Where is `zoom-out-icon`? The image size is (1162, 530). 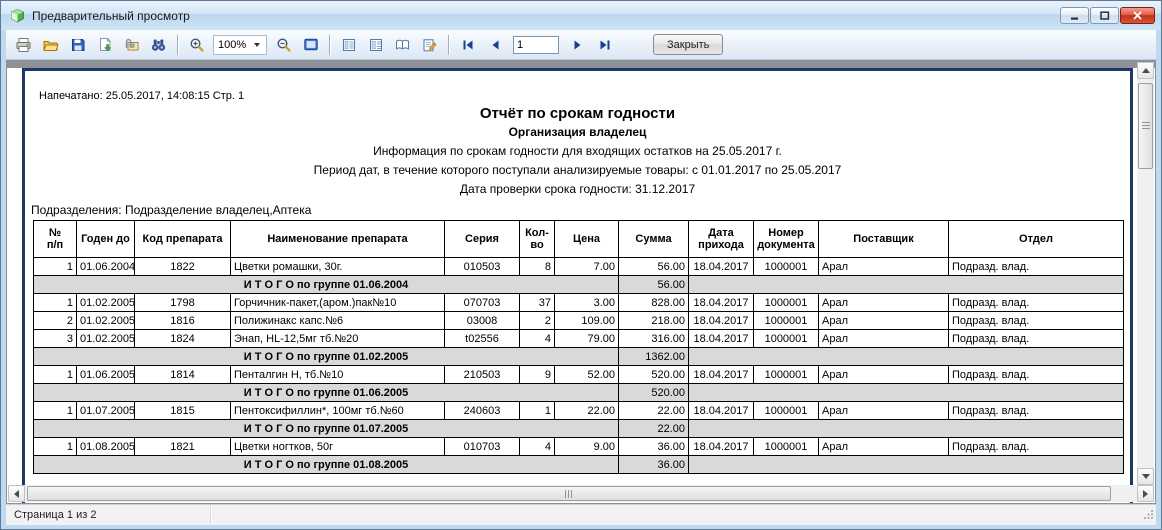 zoom-out-icon is located at coordinates (283, 44).